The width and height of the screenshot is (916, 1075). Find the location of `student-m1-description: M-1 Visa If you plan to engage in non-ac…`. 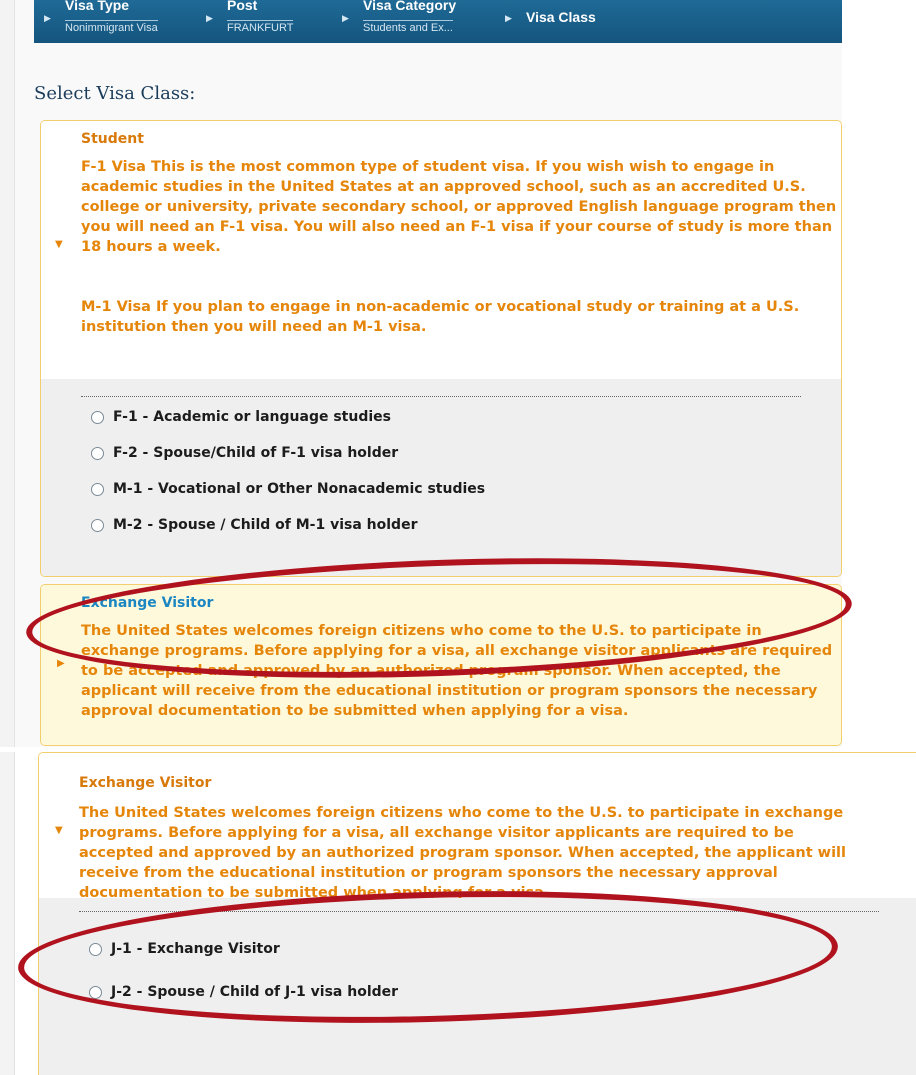

student-m1-description: M-1 Visa If you plan to engage in non-ac… is located at coordinates (440, 317).